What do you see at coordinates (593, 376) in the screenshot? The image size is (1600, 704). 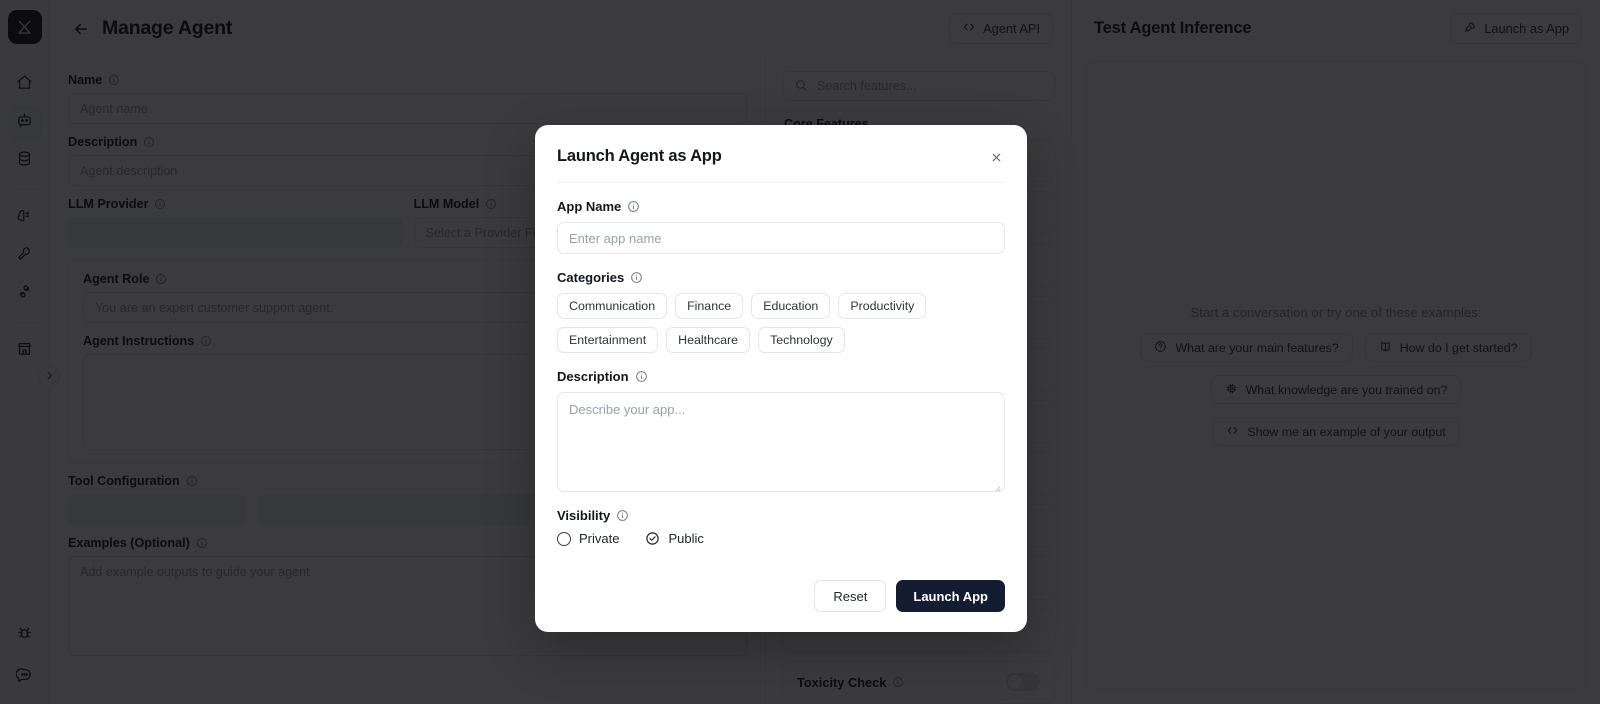 I see `modal-description-label-text: Description` at bounding box center [593, 376].